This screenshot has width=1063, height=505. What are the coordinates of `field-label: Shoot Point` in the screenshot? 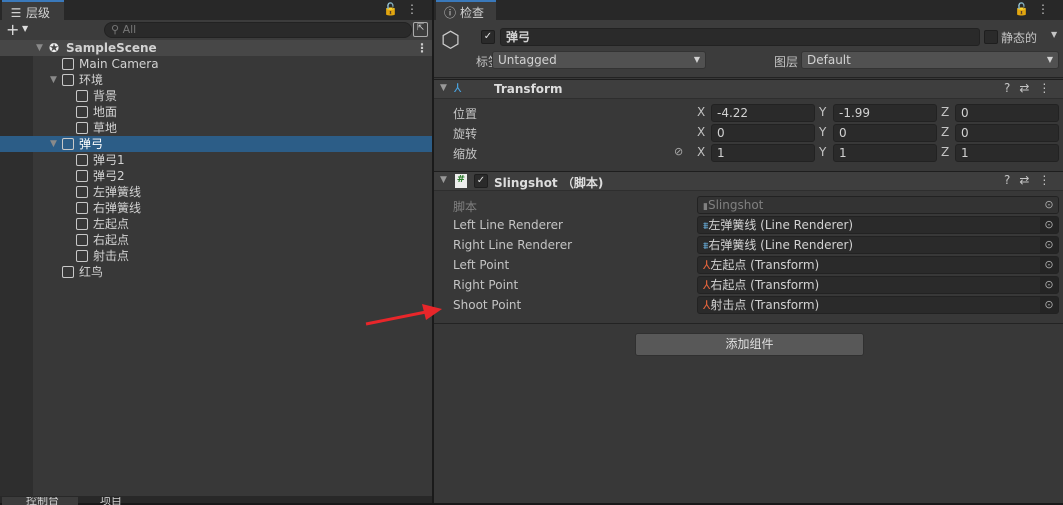 It's located at (487, 305).